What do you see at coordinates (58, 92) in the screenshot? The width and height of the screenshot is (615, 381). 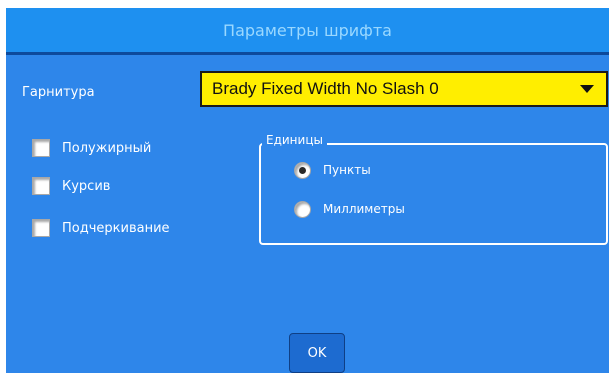 I see `typeface-label: Гарнитура` at bounding box center [58, 92].